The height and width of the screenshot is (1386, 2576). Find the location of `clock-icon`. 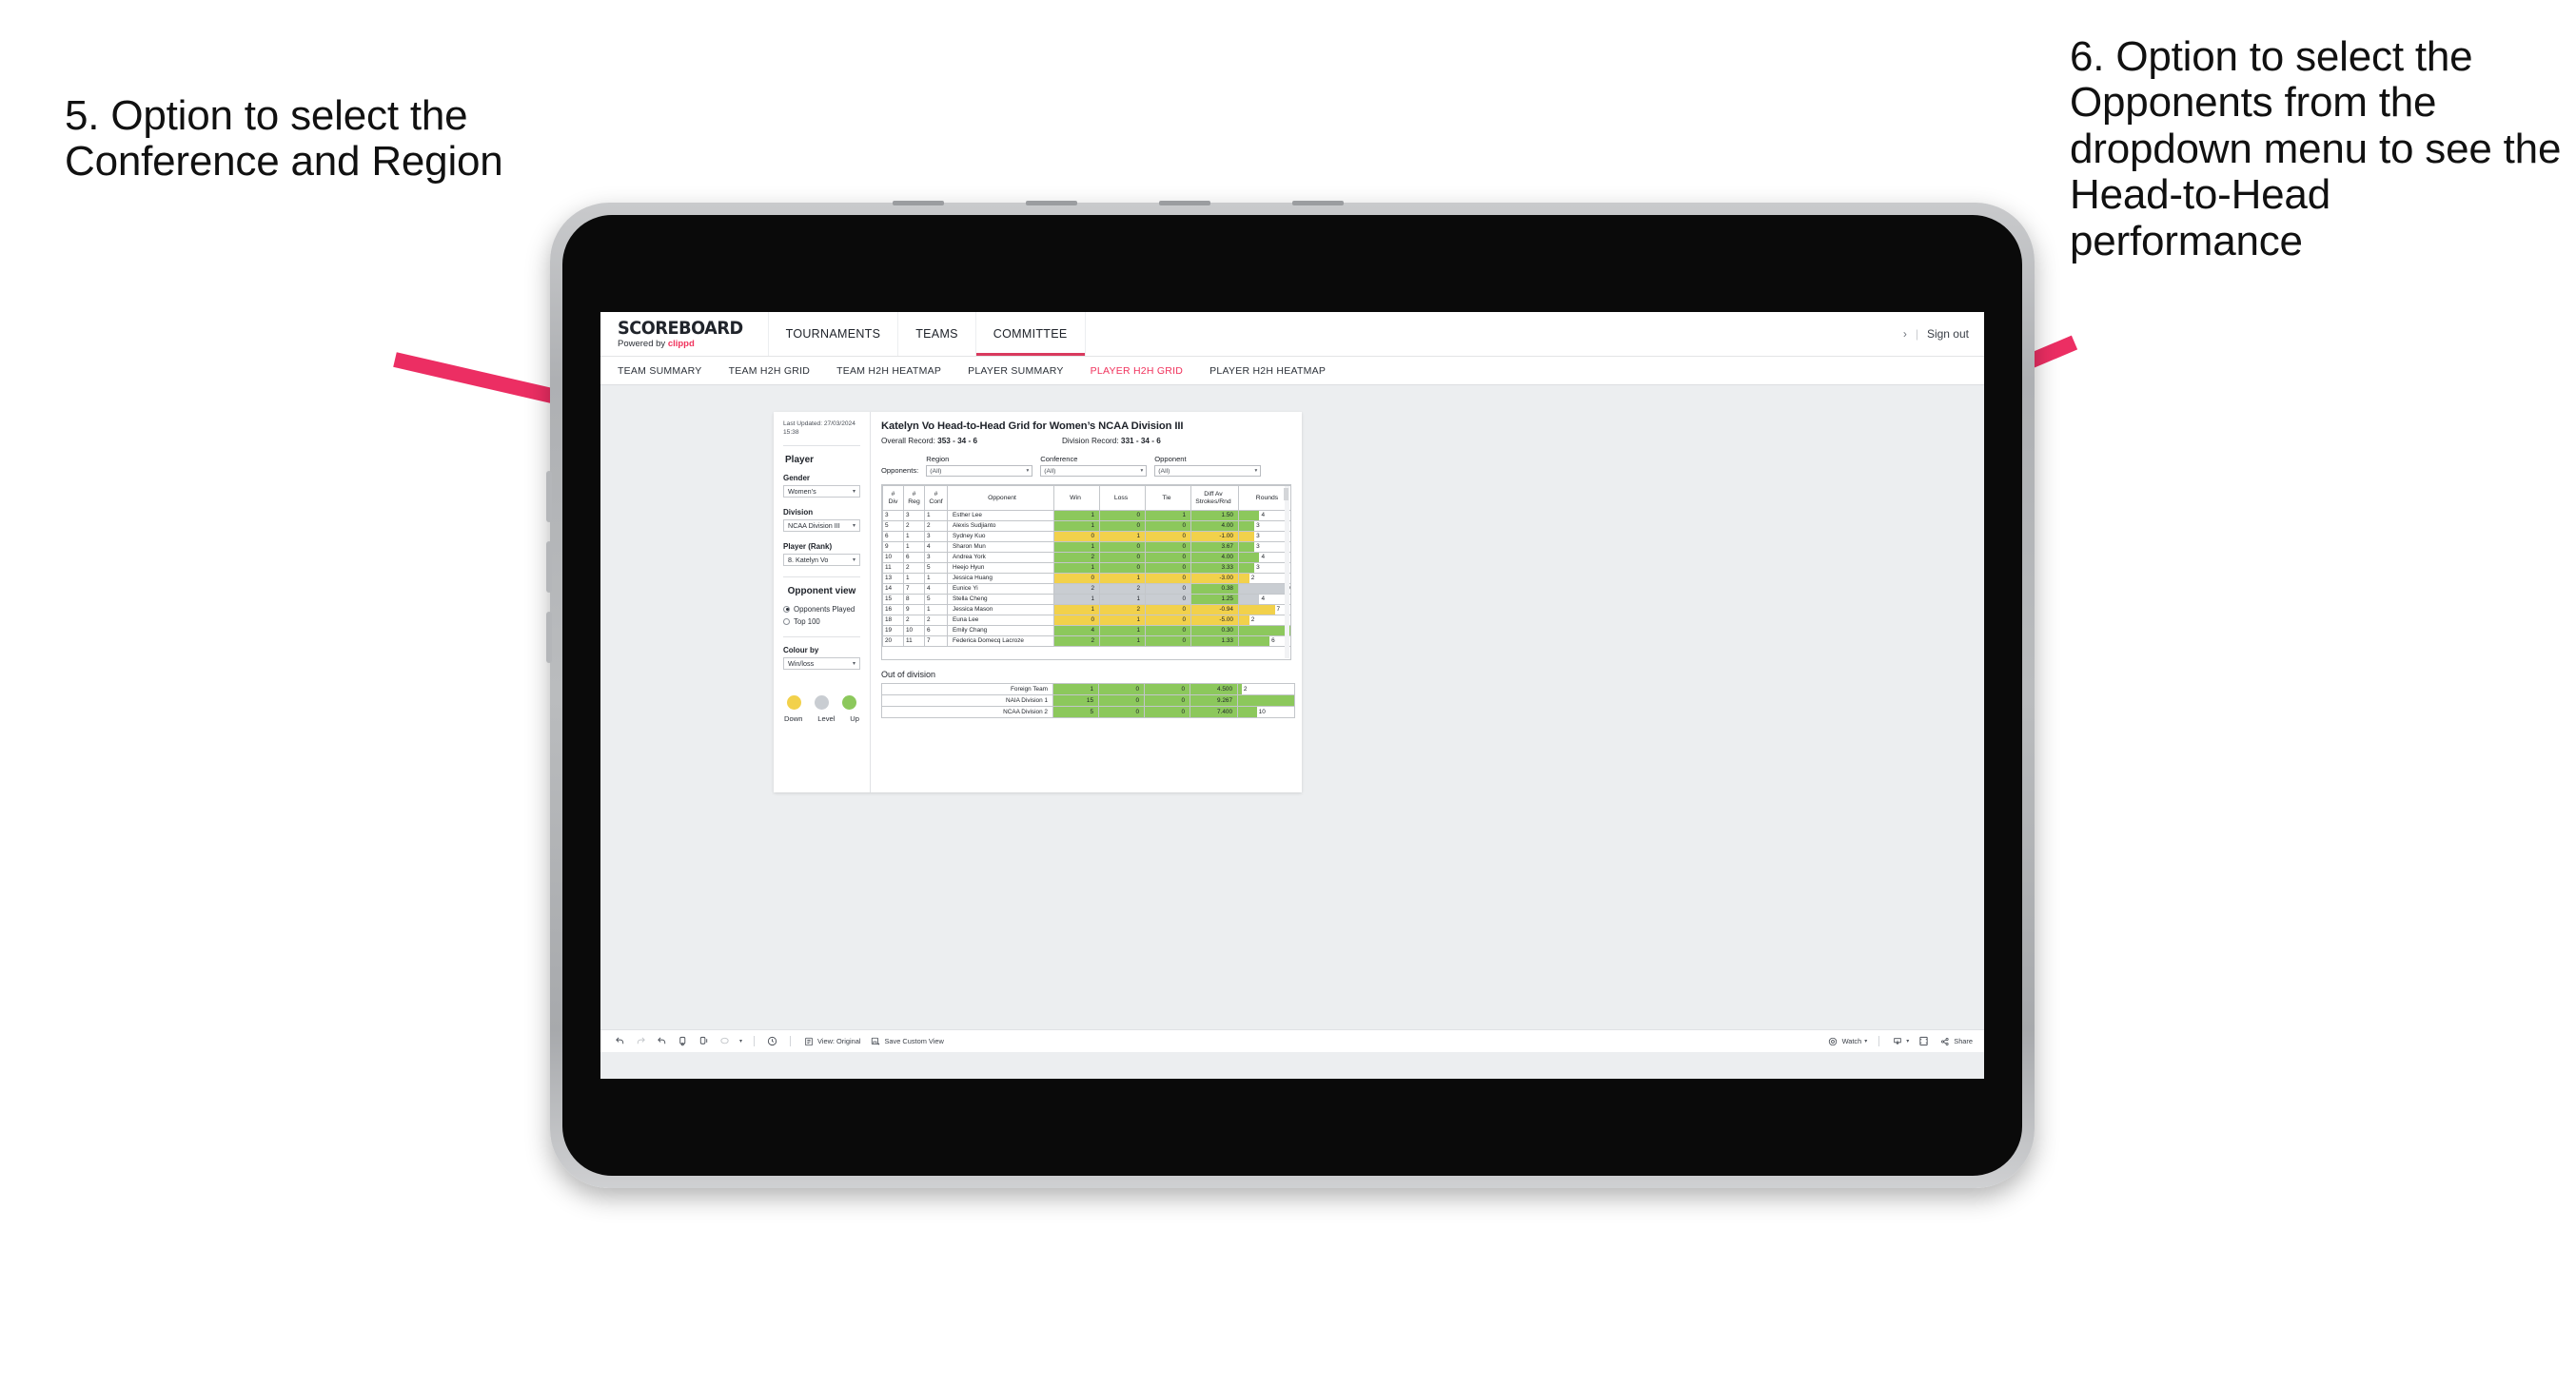

clock-icon is located at coordinates (772, 1041).